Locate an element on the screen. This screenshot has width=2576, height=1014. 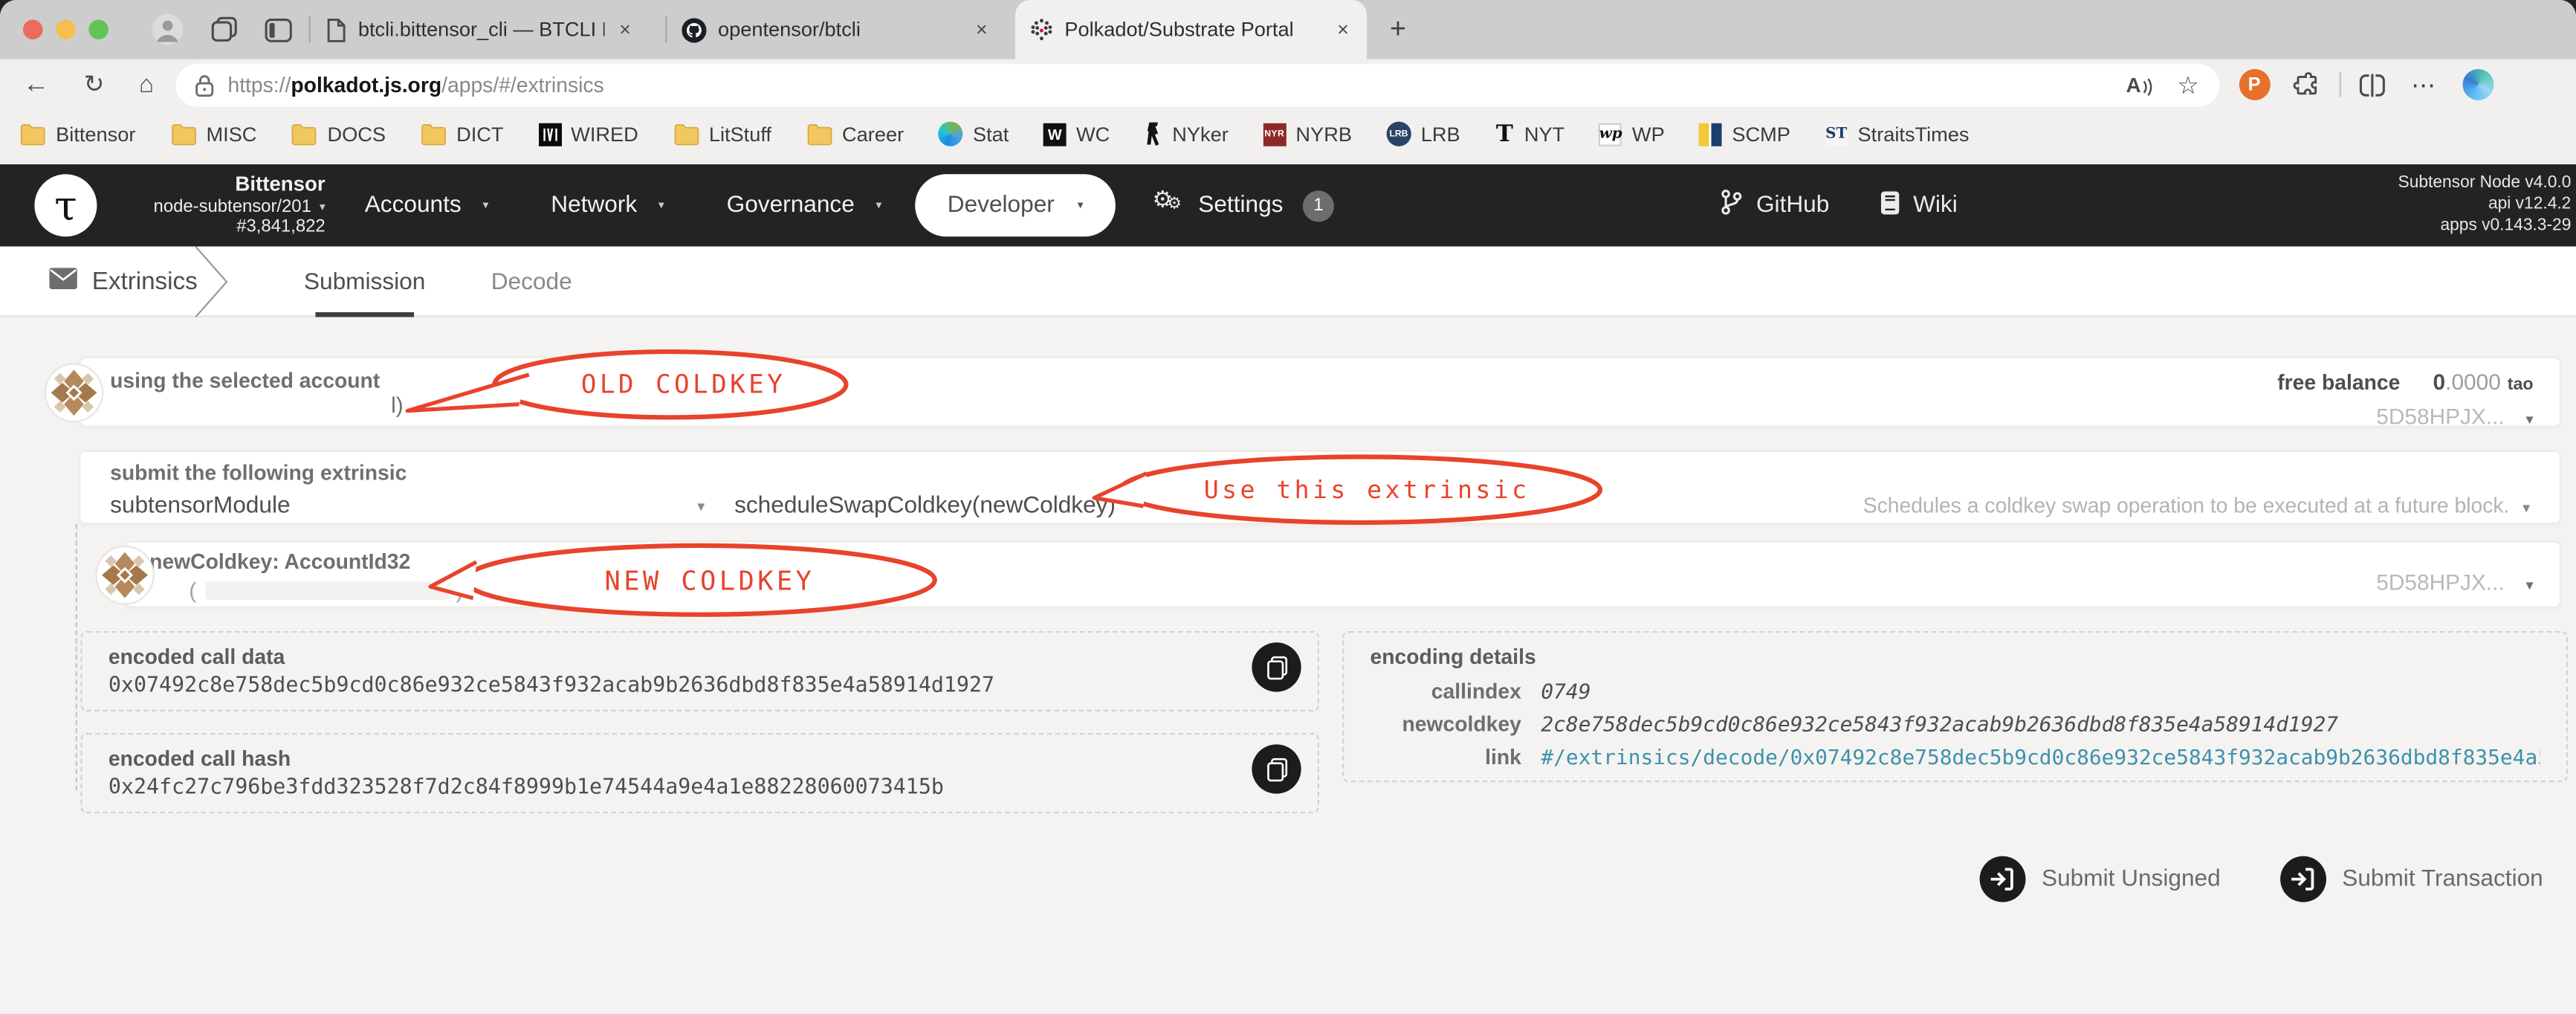
stat-favicon is located at coordinates (950, 133).